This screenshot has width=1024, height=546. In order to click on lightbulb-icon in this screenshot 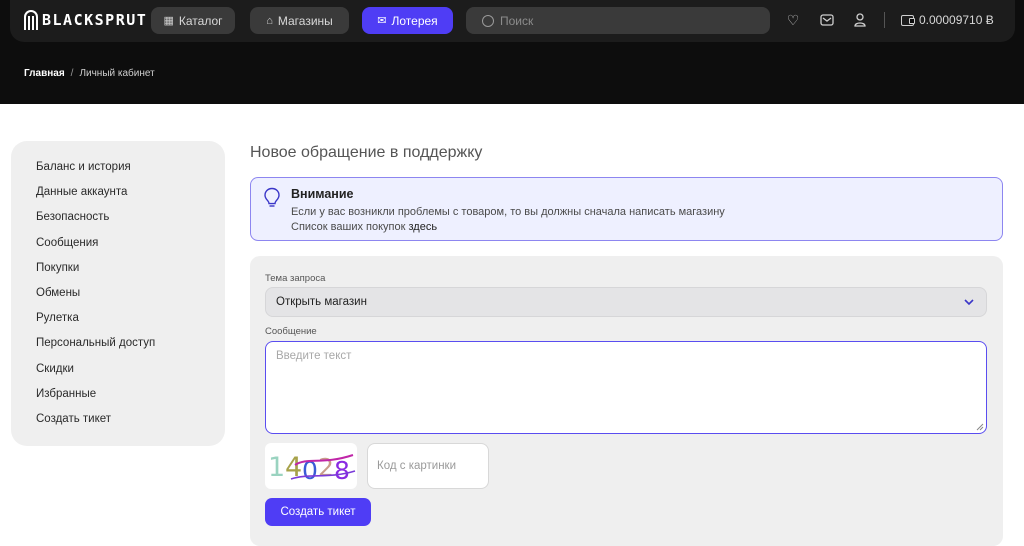, I will do `click(272, 197)`.